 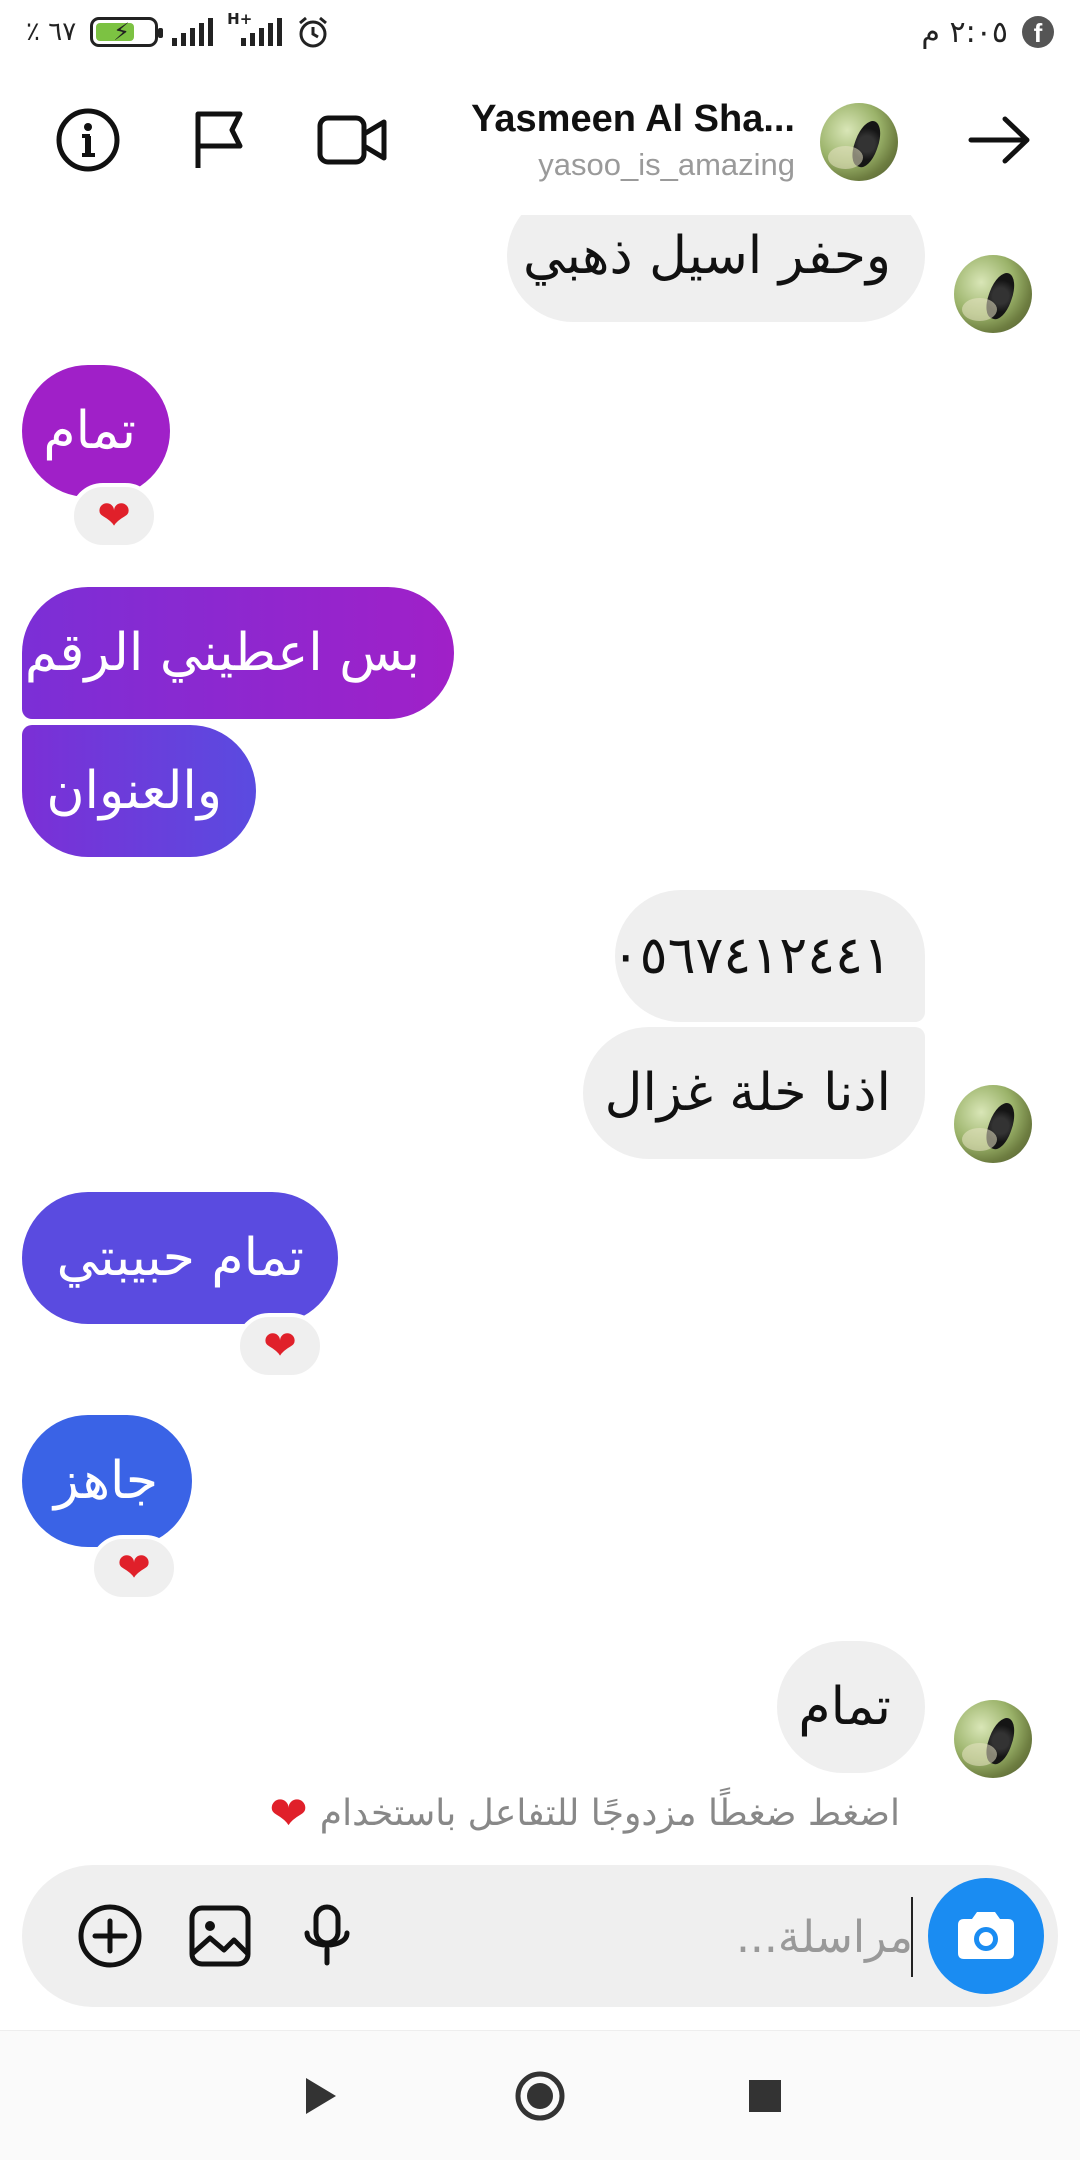 What do you see at coordinates (107, 1481) in the screenshot?
I see `message-bubble-outgoing: جاهز` at bounding box center [107, 1481].